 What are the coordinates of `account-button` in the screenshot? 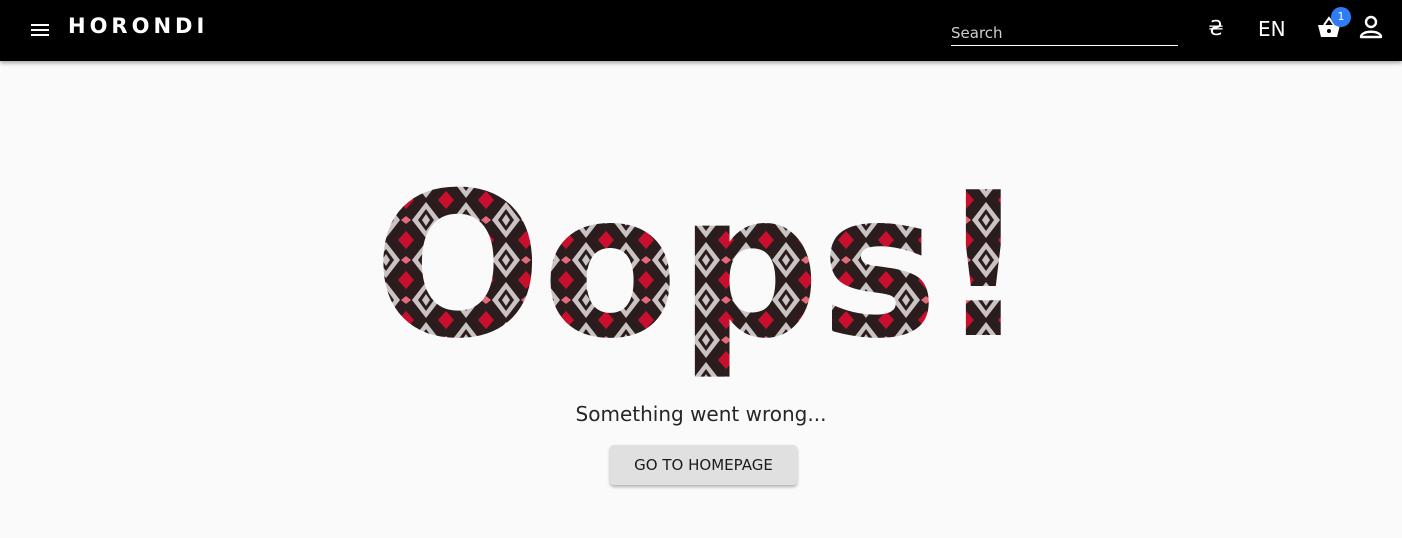 It's located at (1371, 27).